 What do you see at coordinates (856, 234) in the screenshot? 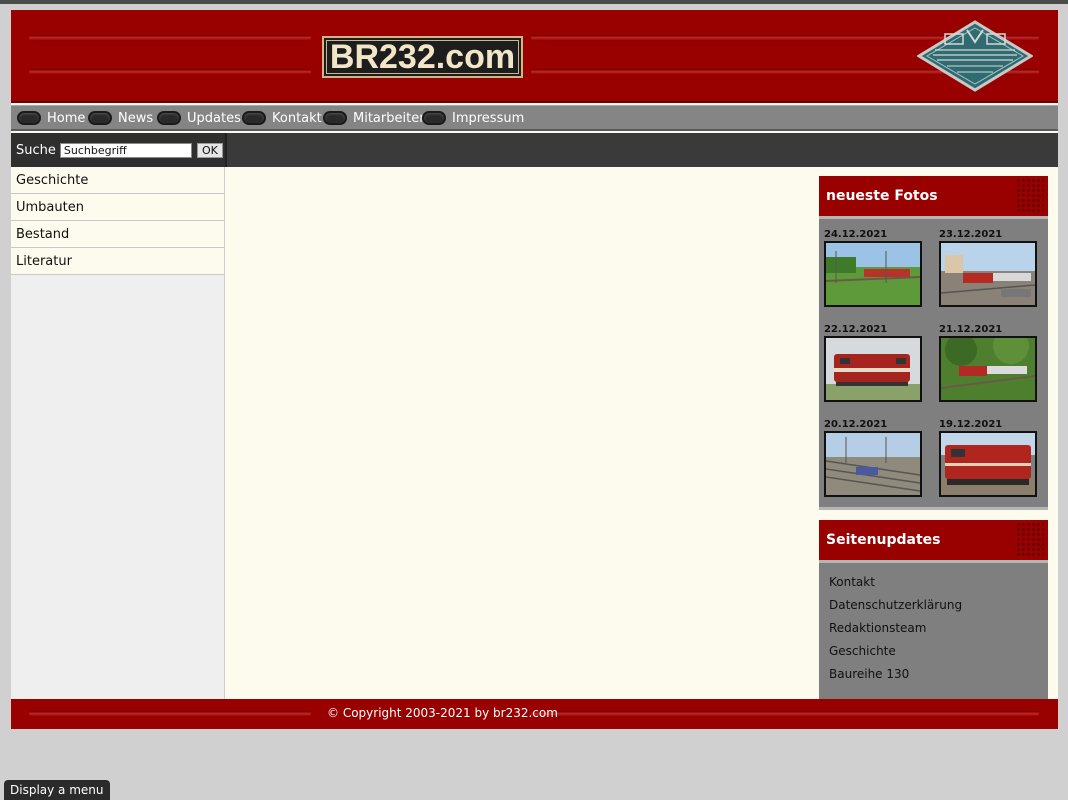
I see `photo-date: 24.12.2021` at bounding box center [856, 234].